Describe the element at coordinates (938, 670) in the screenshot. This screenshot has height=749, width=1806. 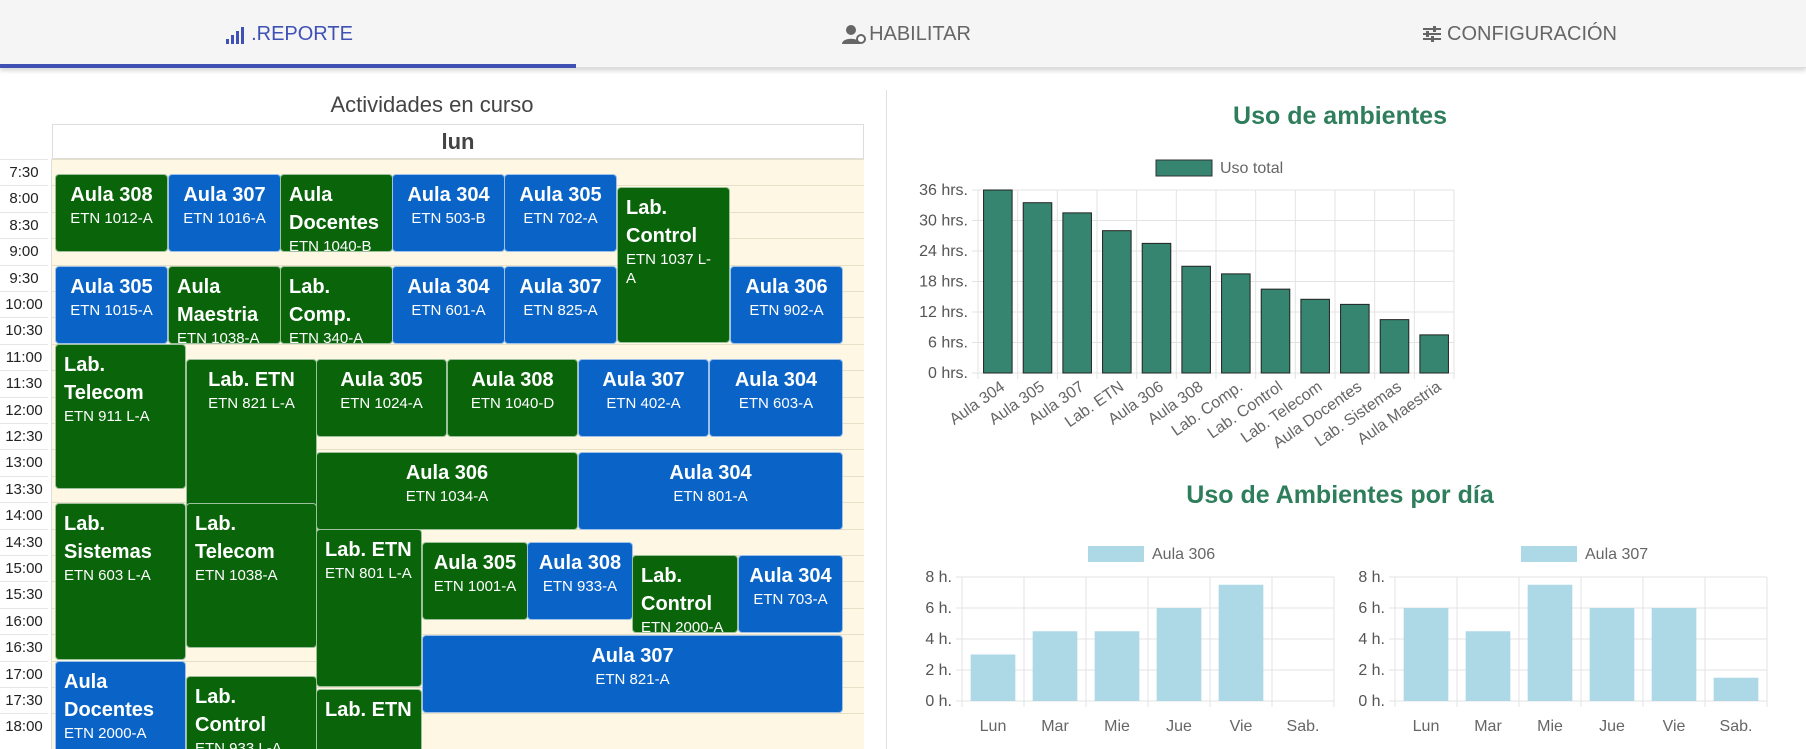
I see `y-tick-label: 2 h.` at that location.